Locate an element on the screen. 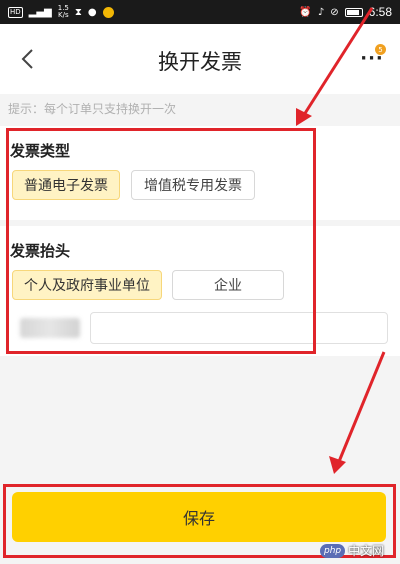  watermark: php 中文网 is located at coordinates (352, 550).